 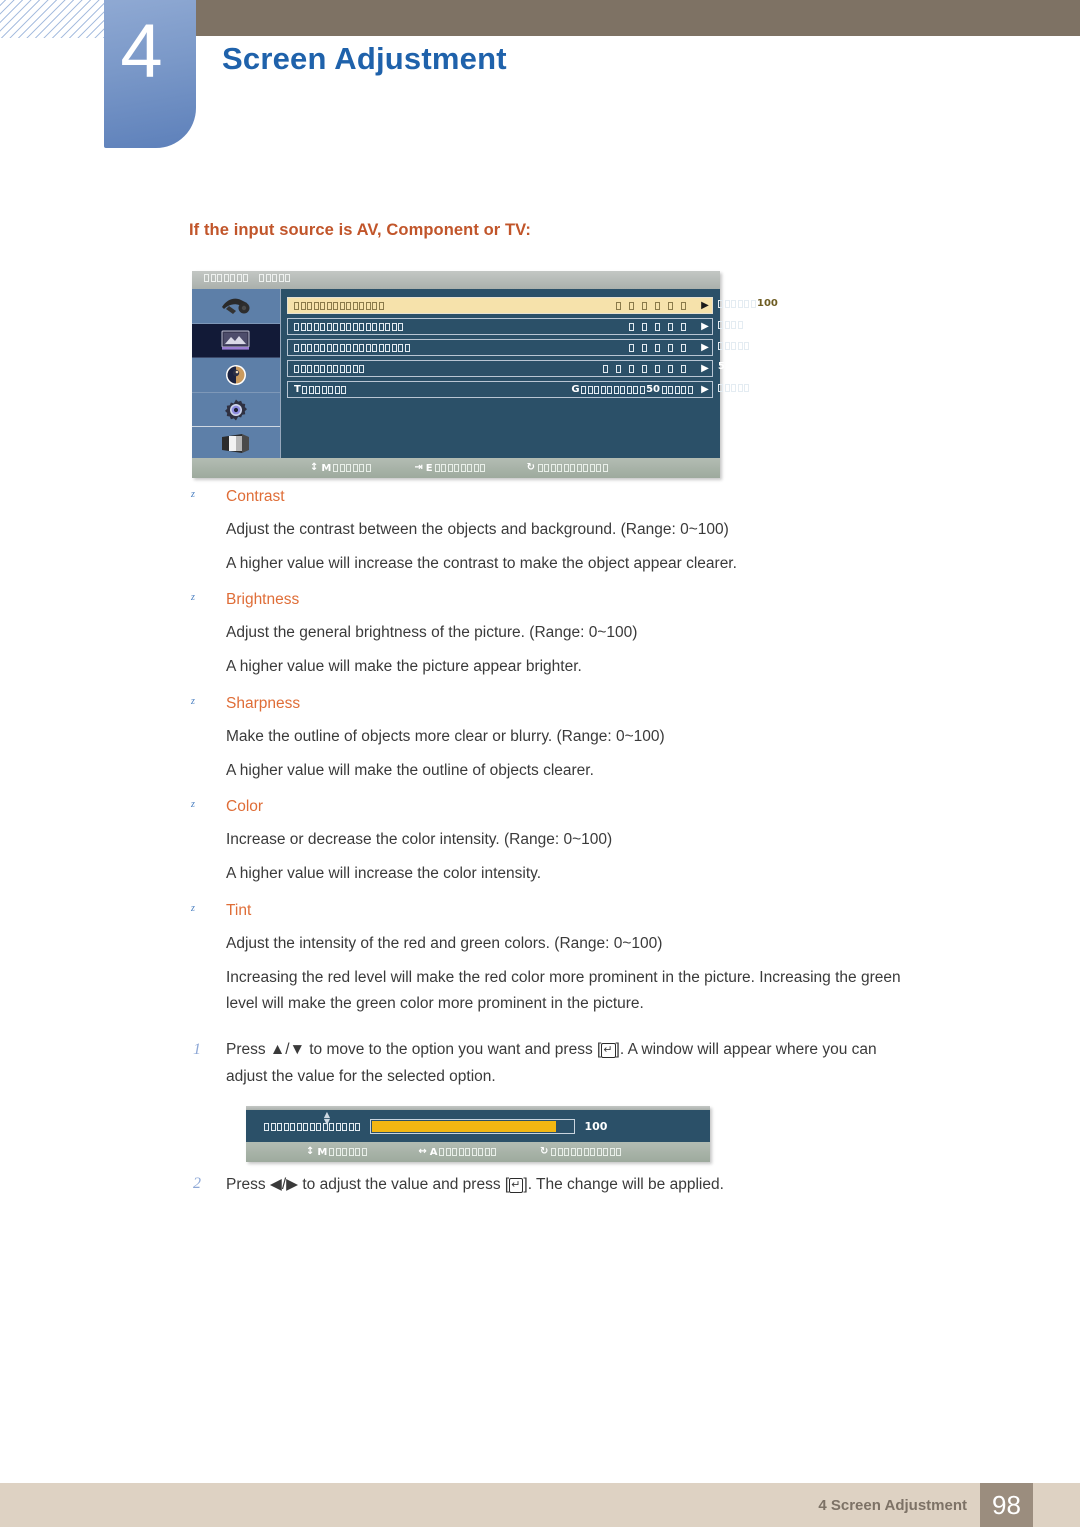 I want to click on osd-status-adjust: ↔ A, so click(x=458, y=1152).